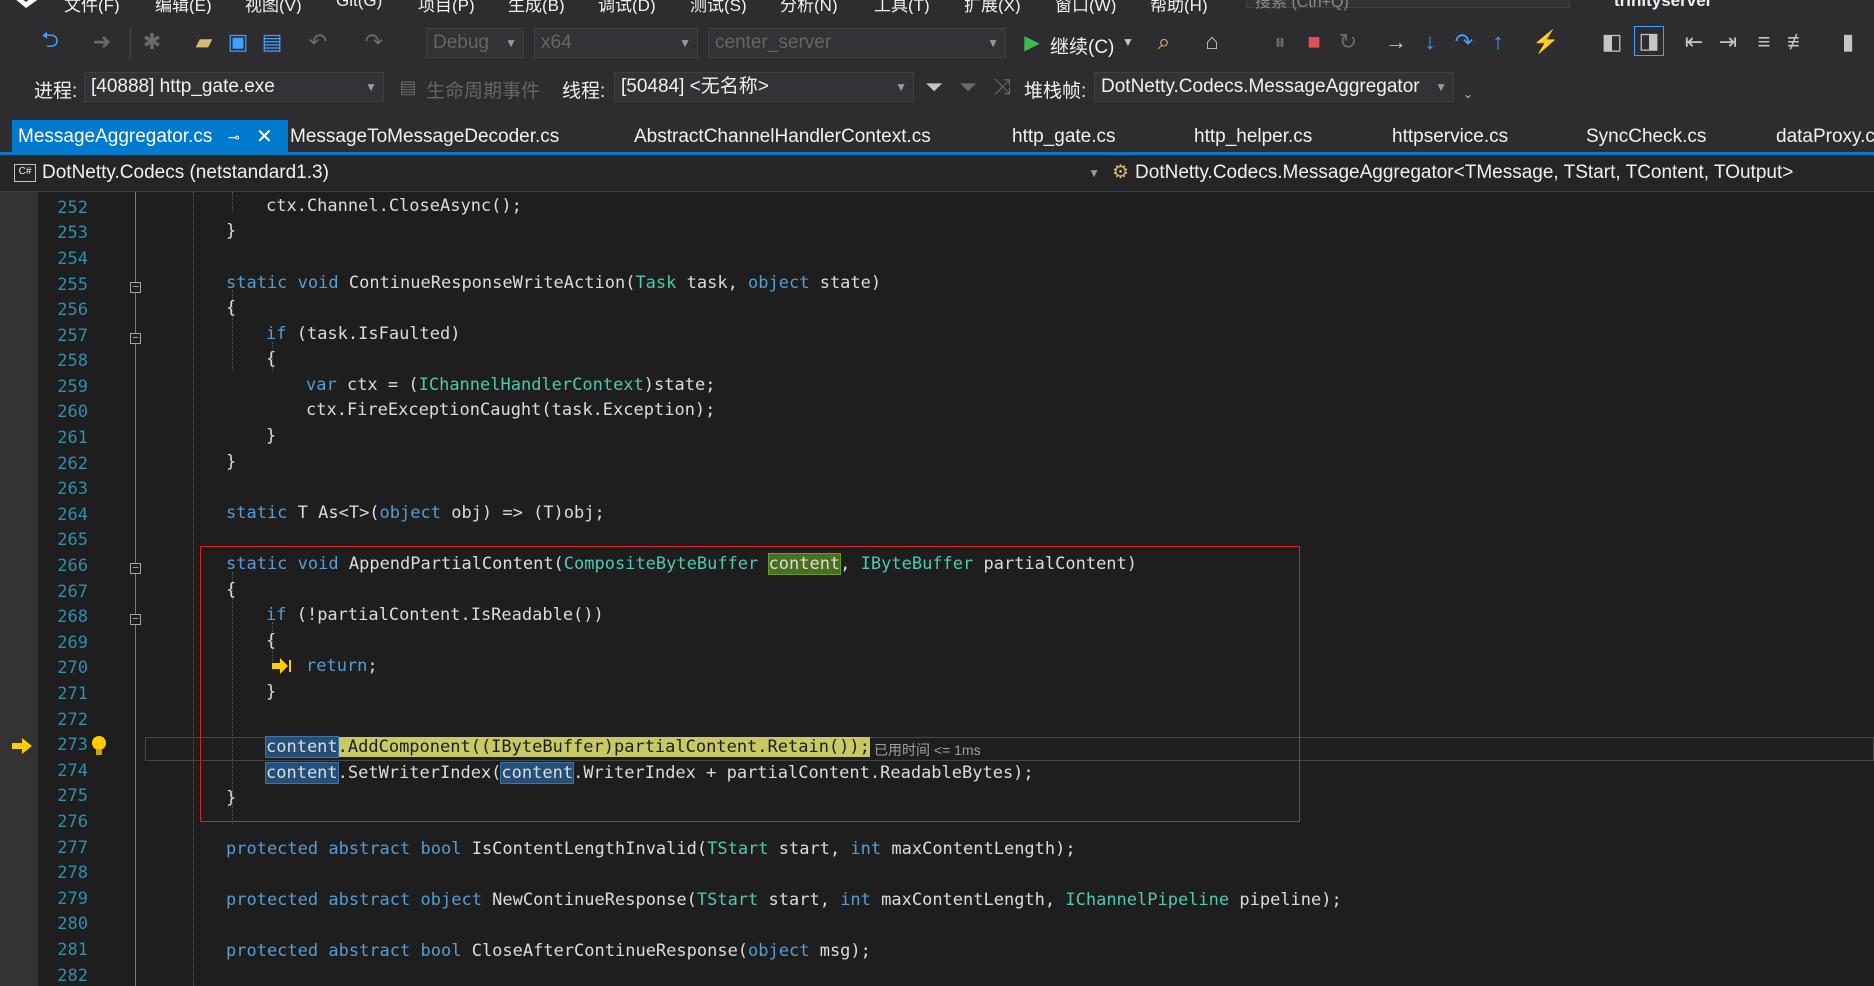  What do you see at coordinates (1064, 137) in the screenshot?
I see `tab-http-gate: http_gate.cs` at bounding box center [1064, 137].